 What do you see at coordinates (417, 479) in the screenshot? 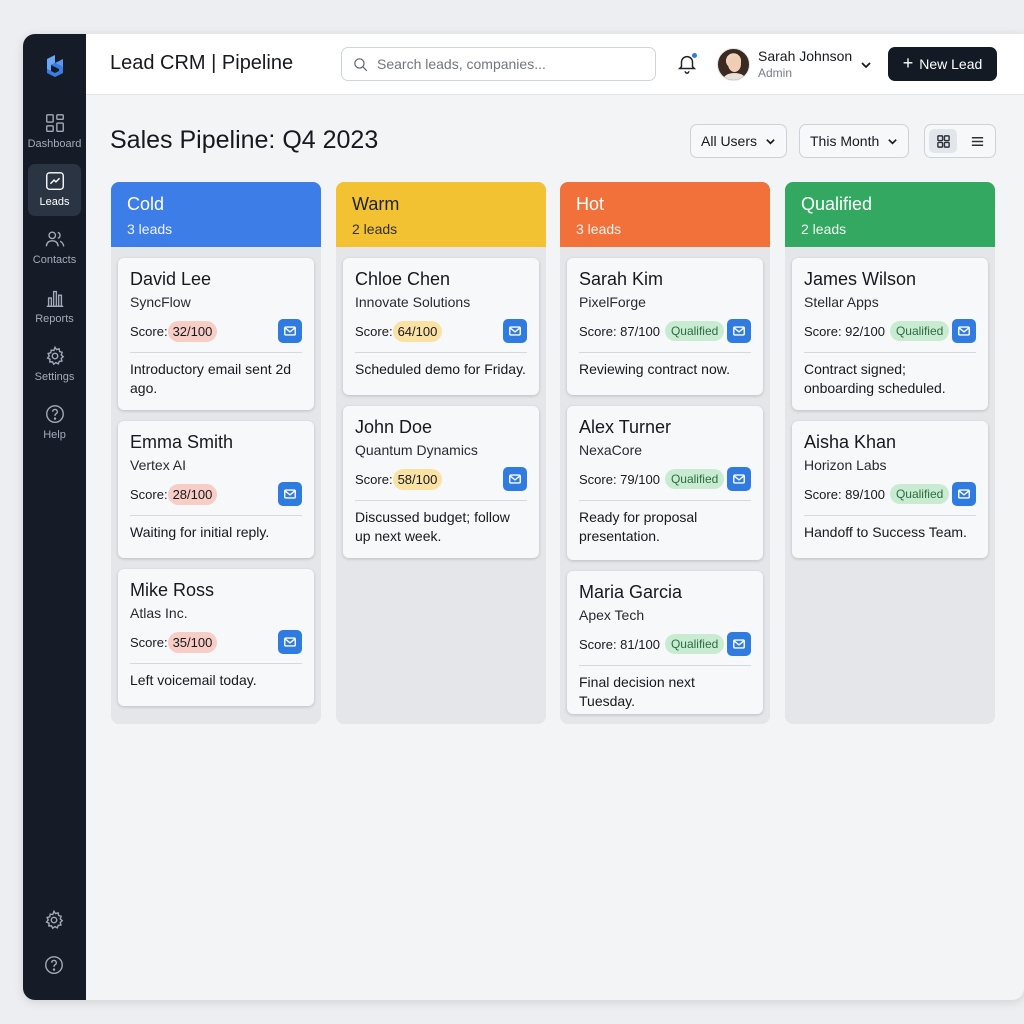
I see `score-pill: 58/100` at bounding box center [417, 479].